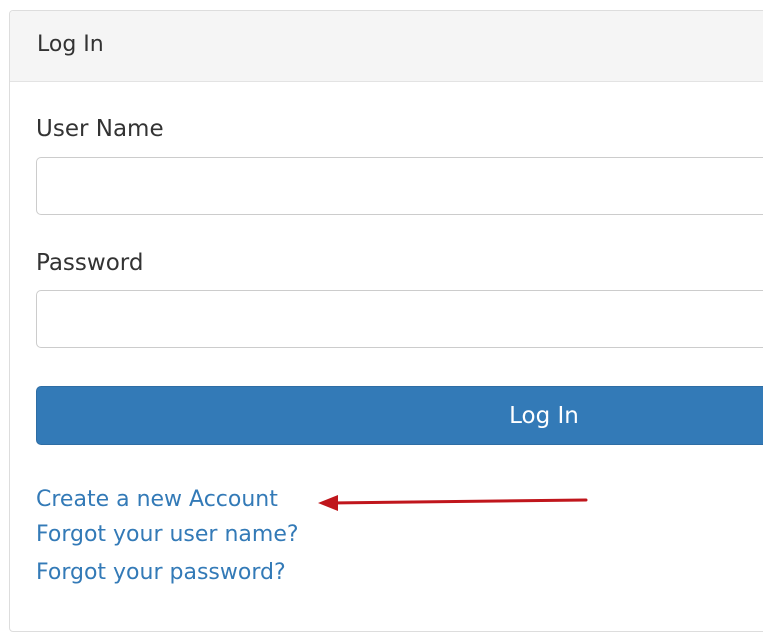 This screenshot has height=632, width=763. What do you see at coordinates (453, 503) in the screenshot?
I see `annotation-arrow-icon` at bounding box center [453, 503].